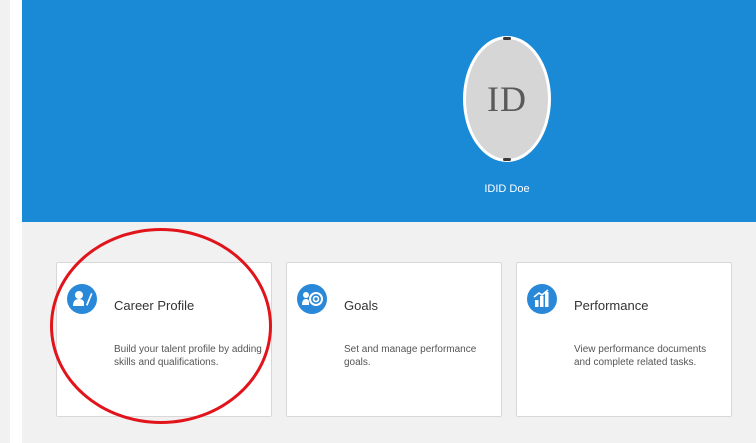 Image resolution: width=756 pixels, height=443 pixels. What do you see at coordinates (507, 159) in the screenshot?
I see `avatar-notch-bottom` at bounding box center [507, 159].